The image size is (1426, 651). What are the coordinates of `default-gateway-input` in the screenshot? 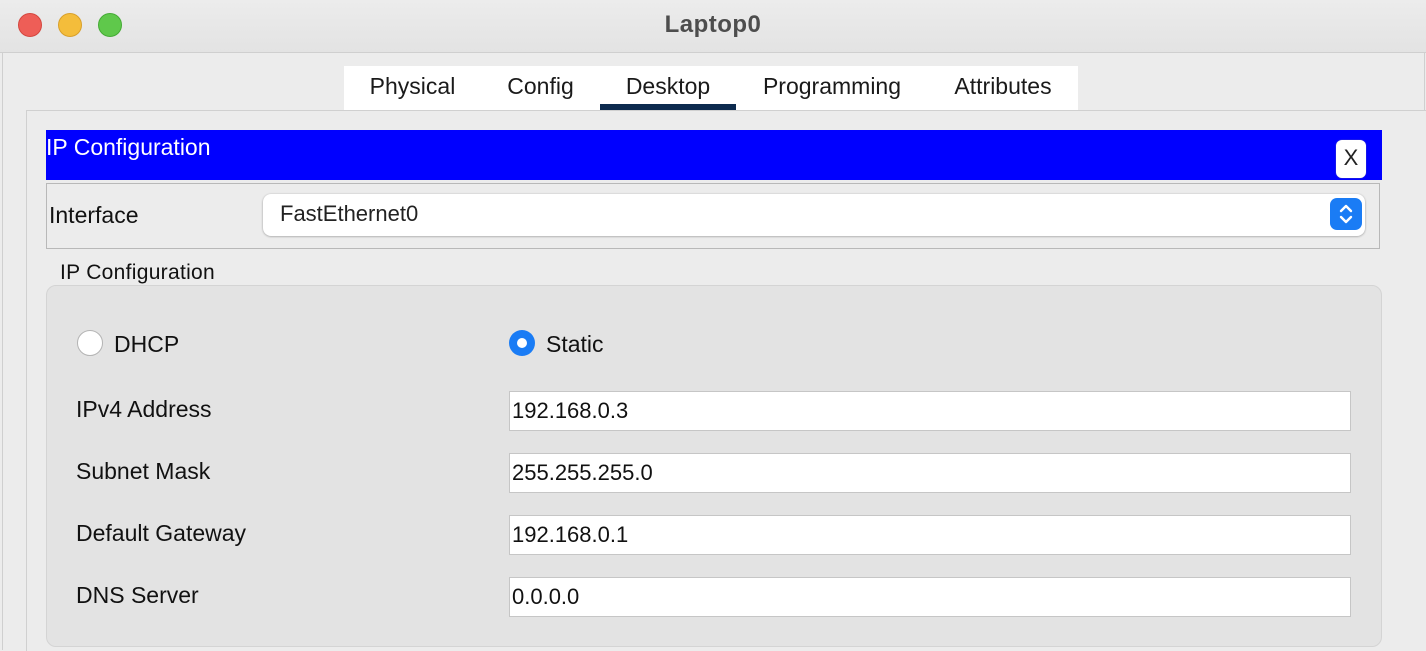 It's located at (930, 535).